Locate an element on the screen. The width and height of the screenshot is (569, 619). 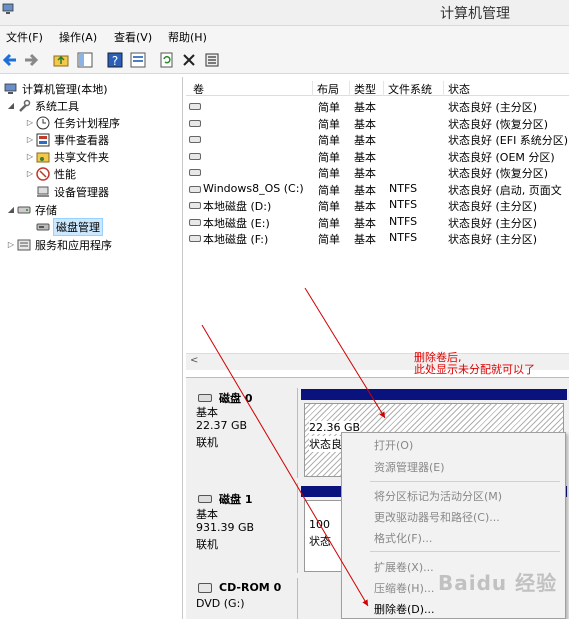
show-hide-tree-icon is located at coordinates (85, 60).